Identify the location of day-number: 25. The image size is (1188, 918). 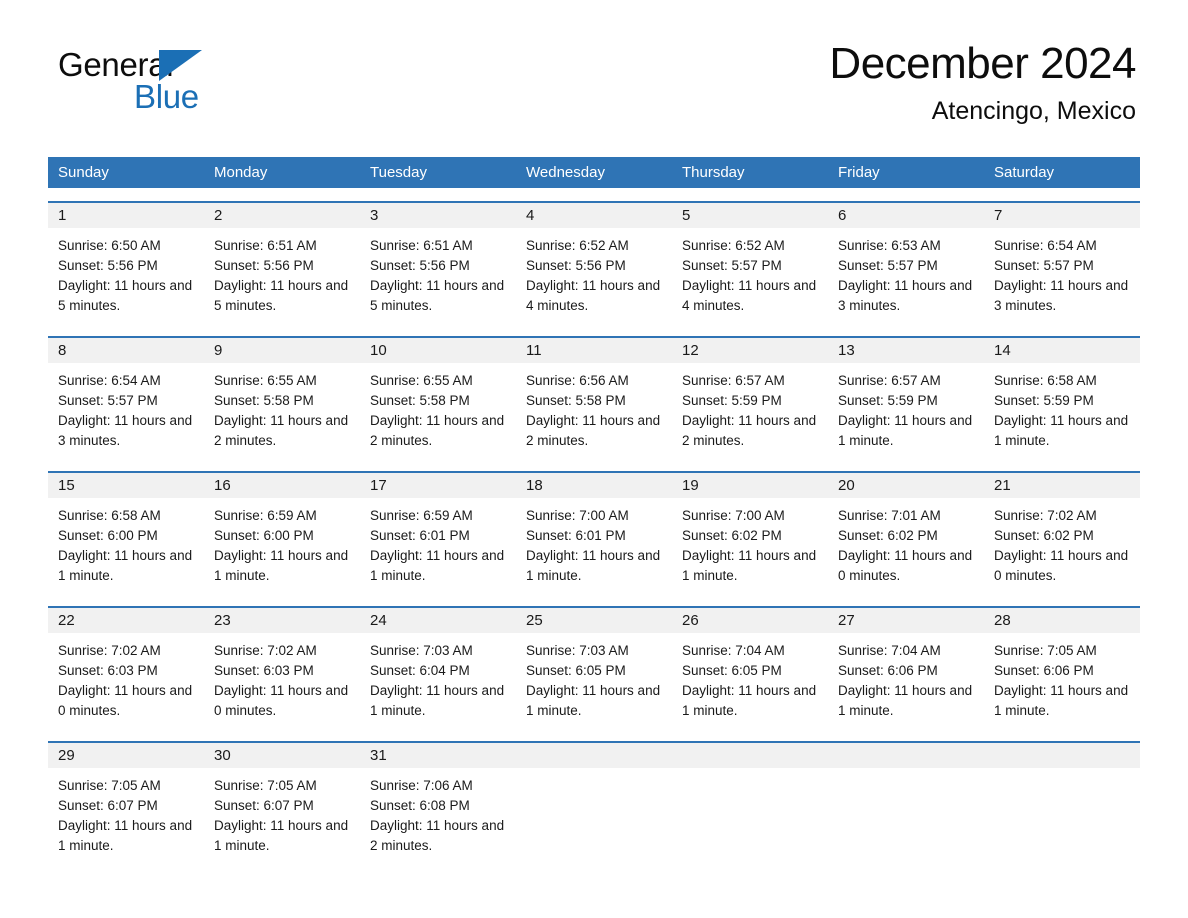
(594, 620).